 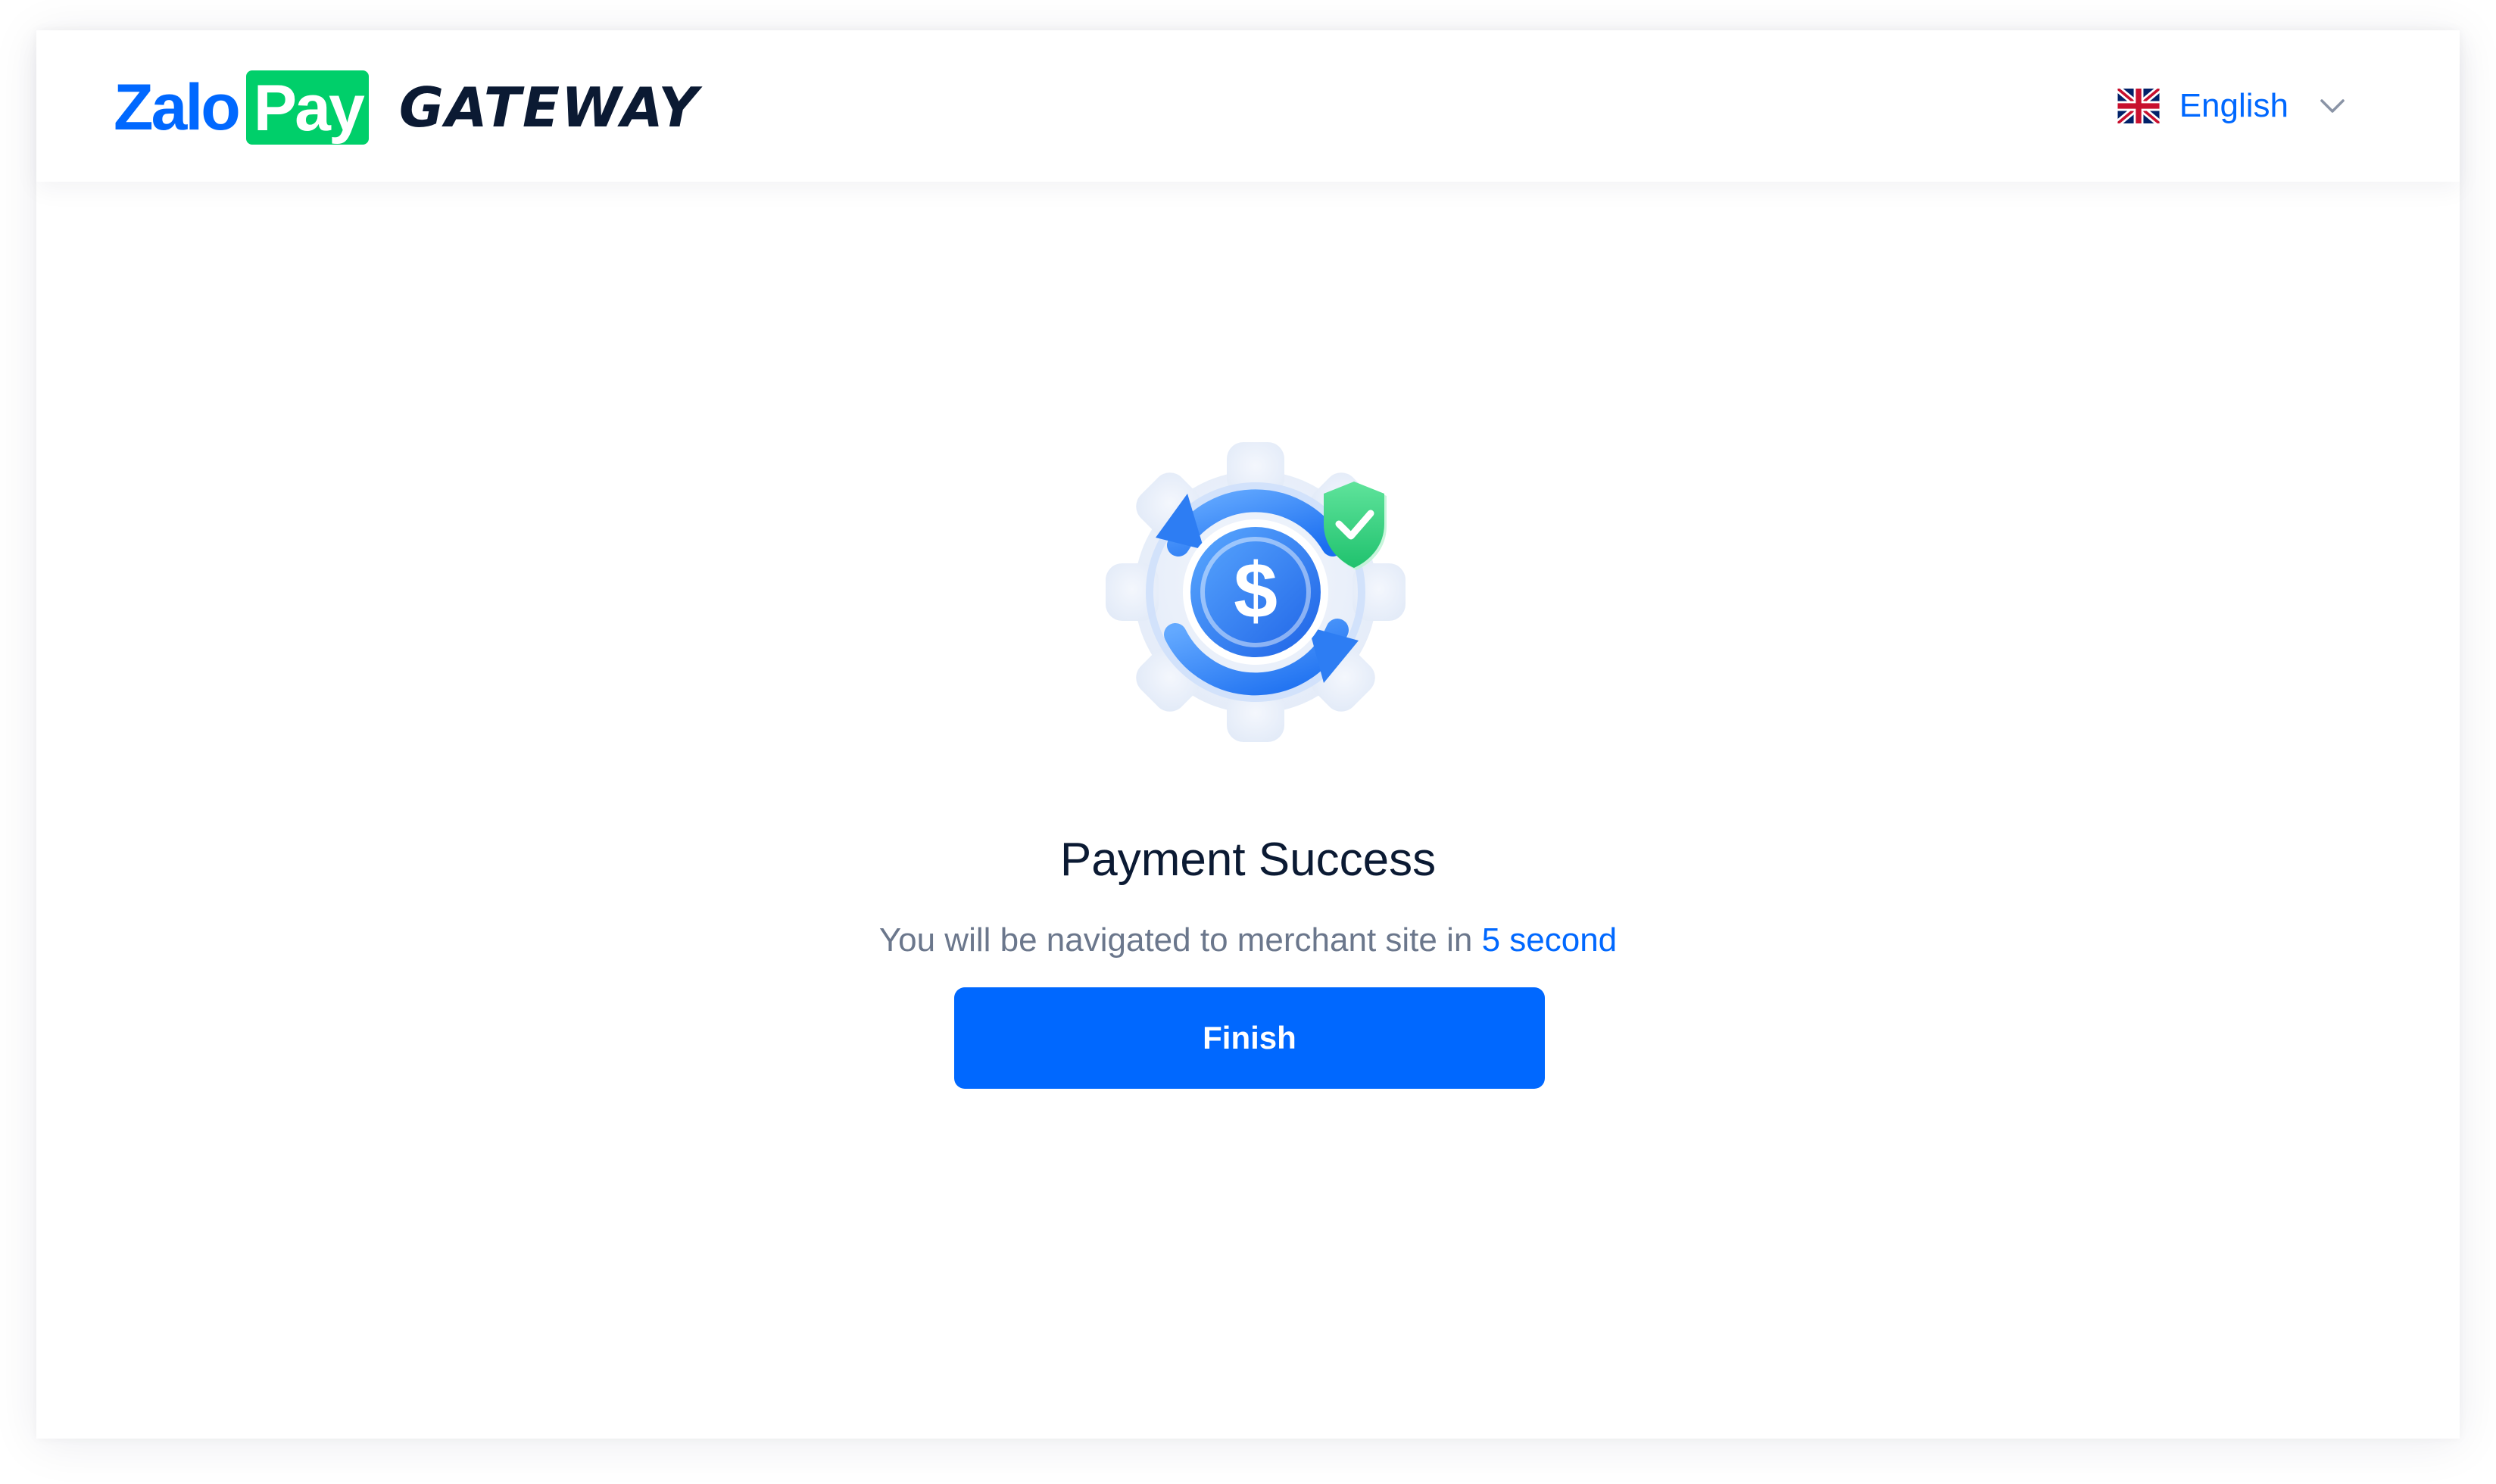 I want to click on payment-status-title: Payment Success, so click(x=1248, y=860).